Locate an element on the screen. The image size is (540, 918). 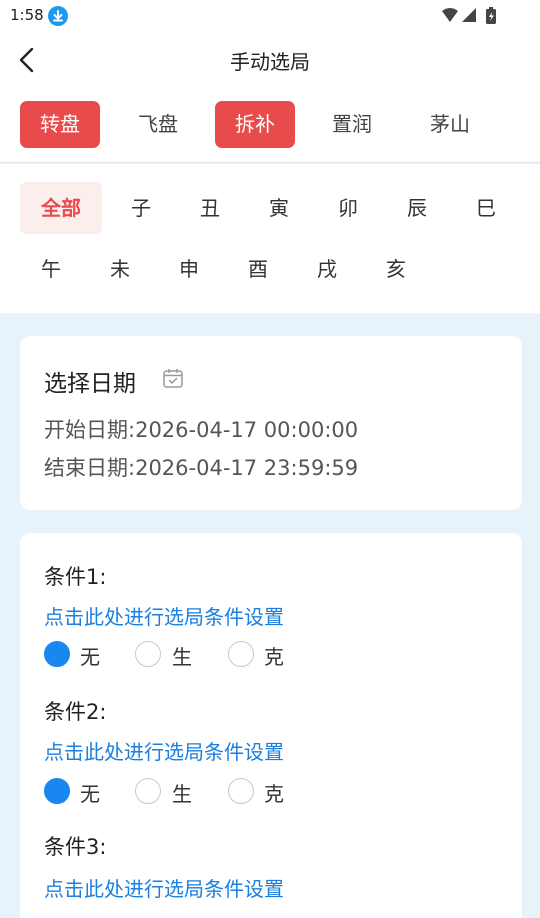
tab-zhirun: 置润 is located at coordinates (352, 124).